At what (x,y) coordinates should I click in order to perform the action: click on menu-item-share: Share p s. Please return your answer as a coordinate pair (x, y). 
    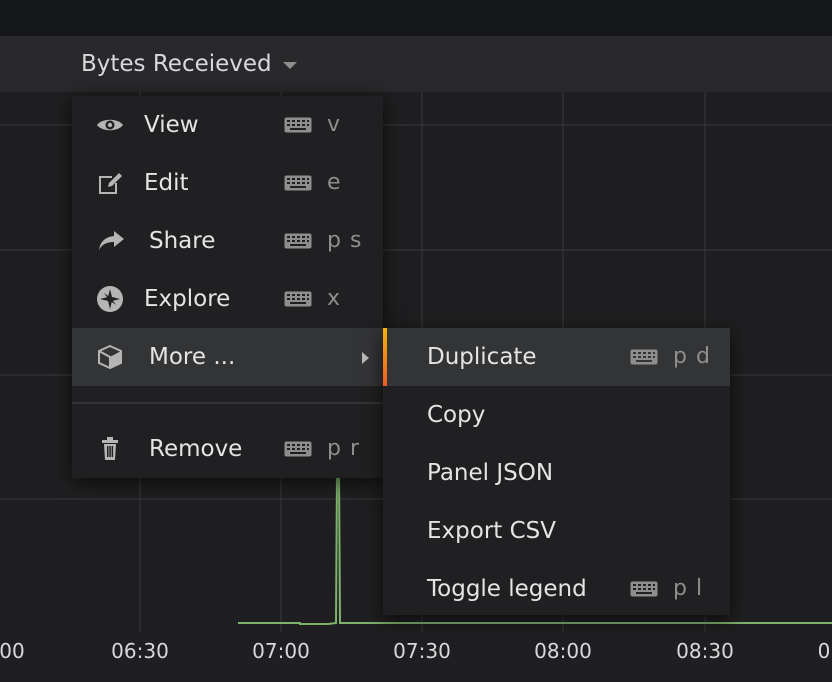
    Looking at the image, I should click on (227, 241).